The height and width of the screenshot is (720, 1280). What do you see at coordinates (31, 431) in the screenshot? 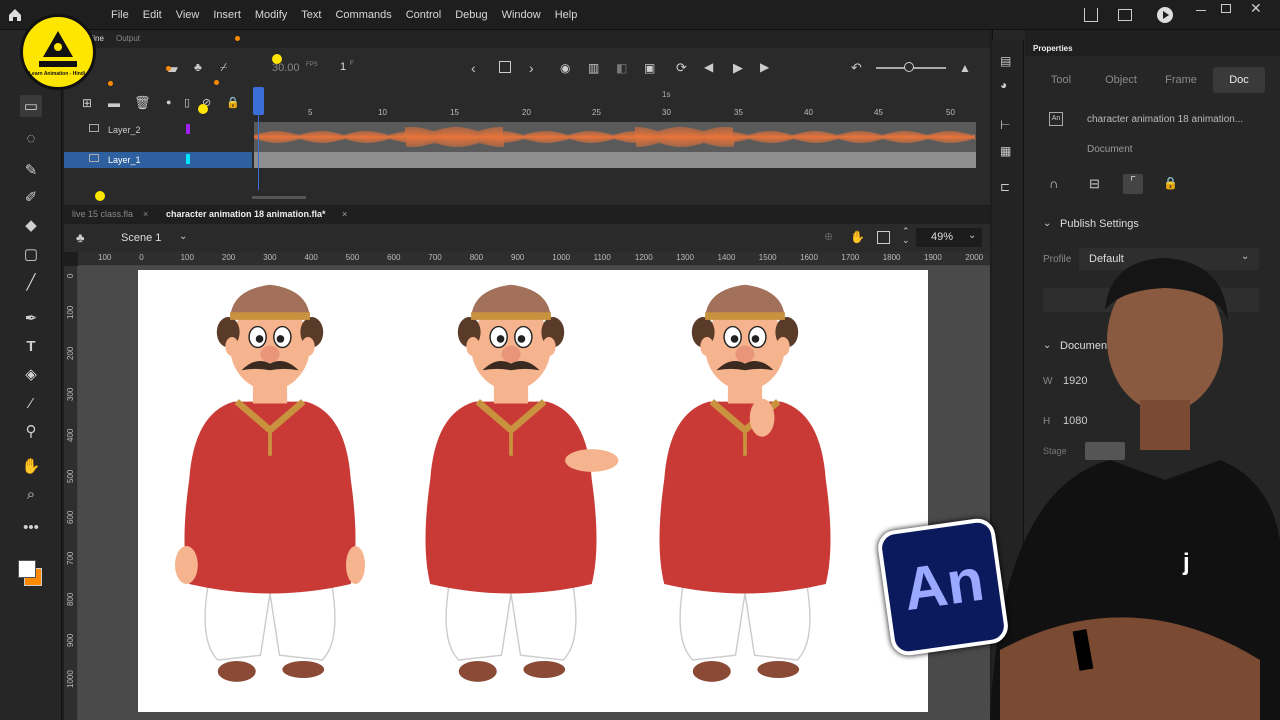
I see `pin-tool: ⚲` at bounding box center [31, 431].